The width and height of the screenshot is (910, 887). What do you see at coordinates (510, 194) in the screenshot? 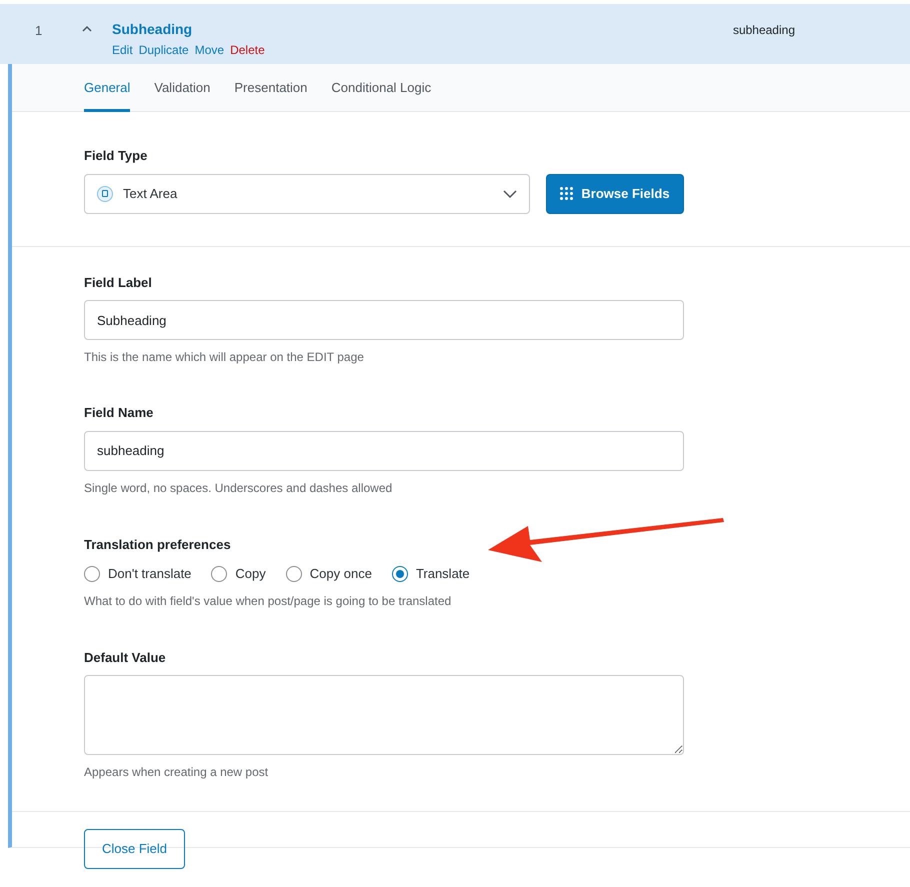
I see `chevron-down-icon` at bounding box center [510, 194].